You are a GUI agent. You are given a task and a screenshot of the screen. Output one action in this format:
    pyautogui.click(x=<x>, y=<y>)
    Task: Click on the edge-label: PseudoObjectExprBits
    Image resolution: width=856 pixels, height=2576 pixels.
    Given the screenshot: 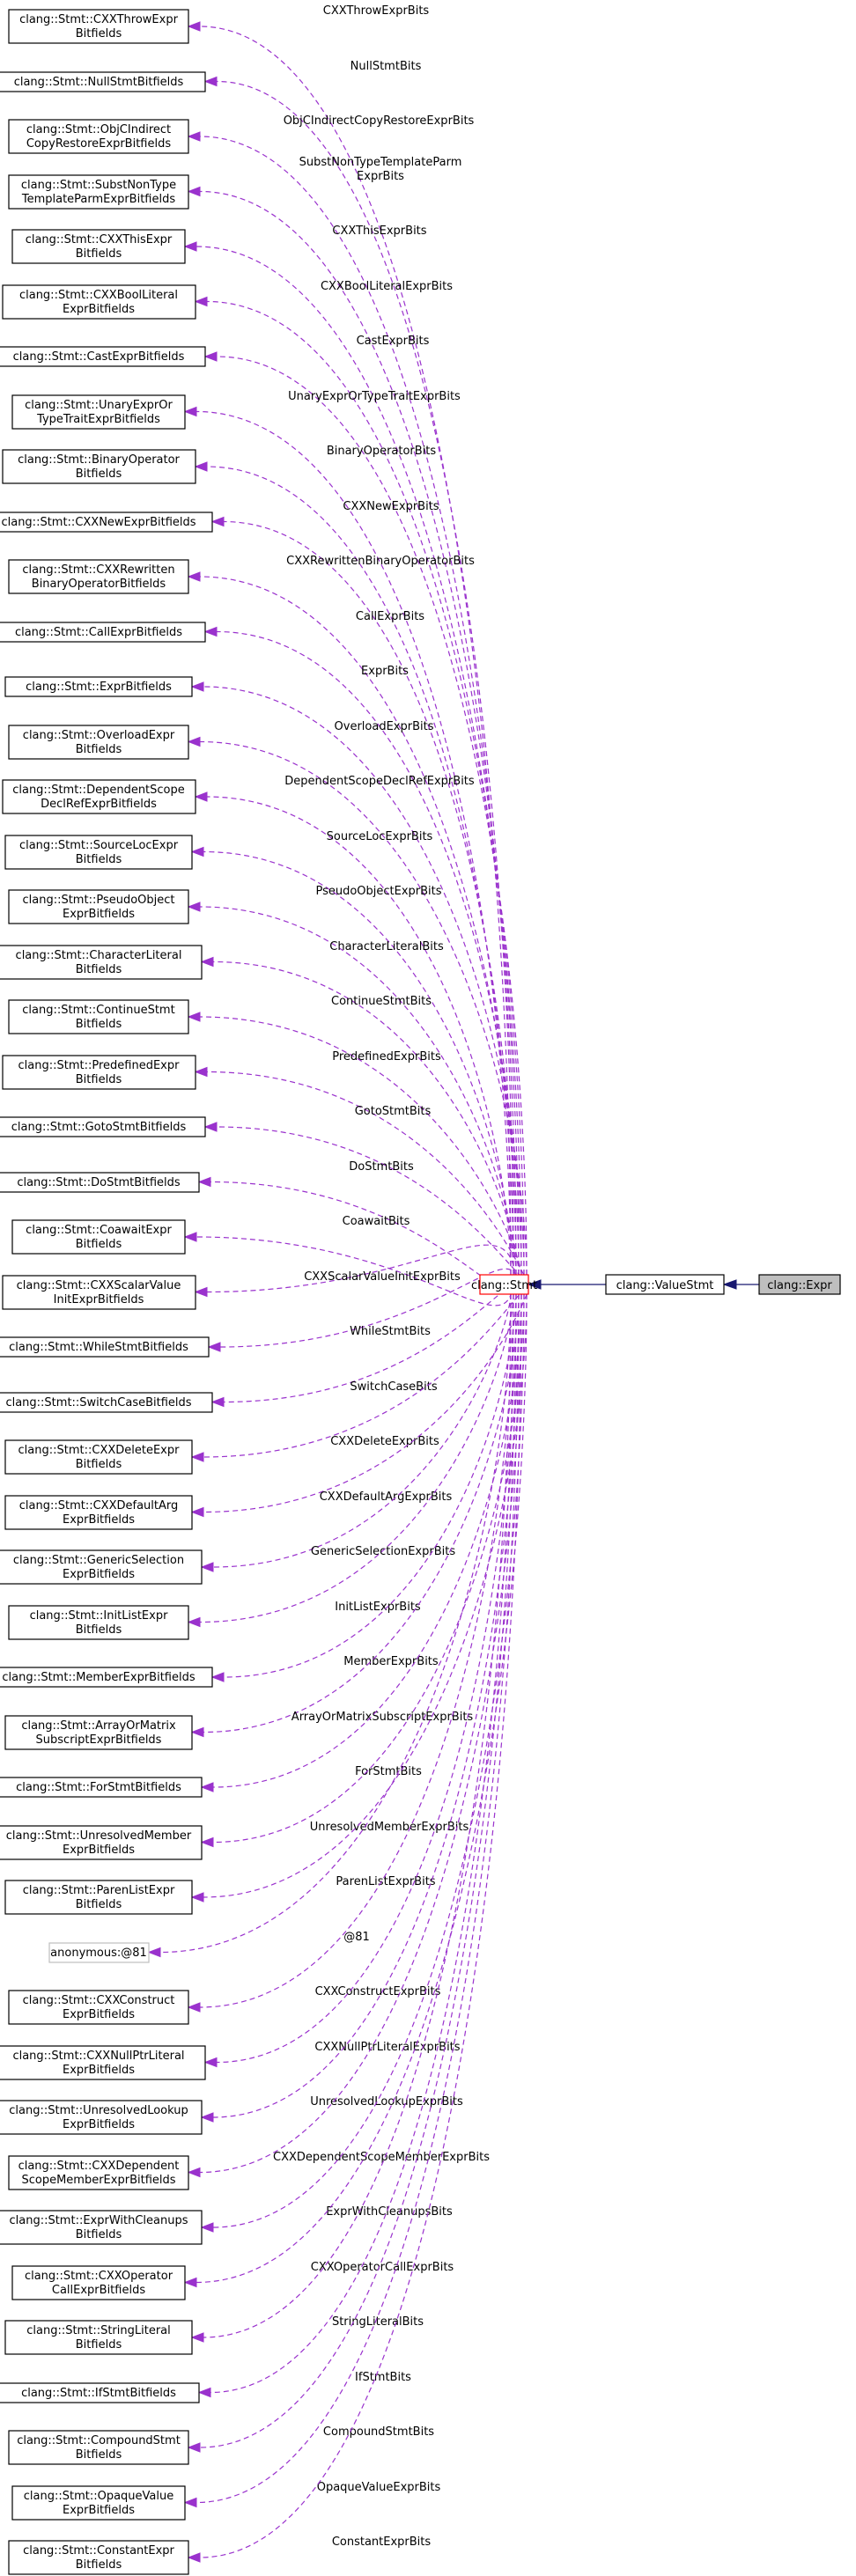 What is the action you would take?
    pyautogui.click(x=378, y=892)
    